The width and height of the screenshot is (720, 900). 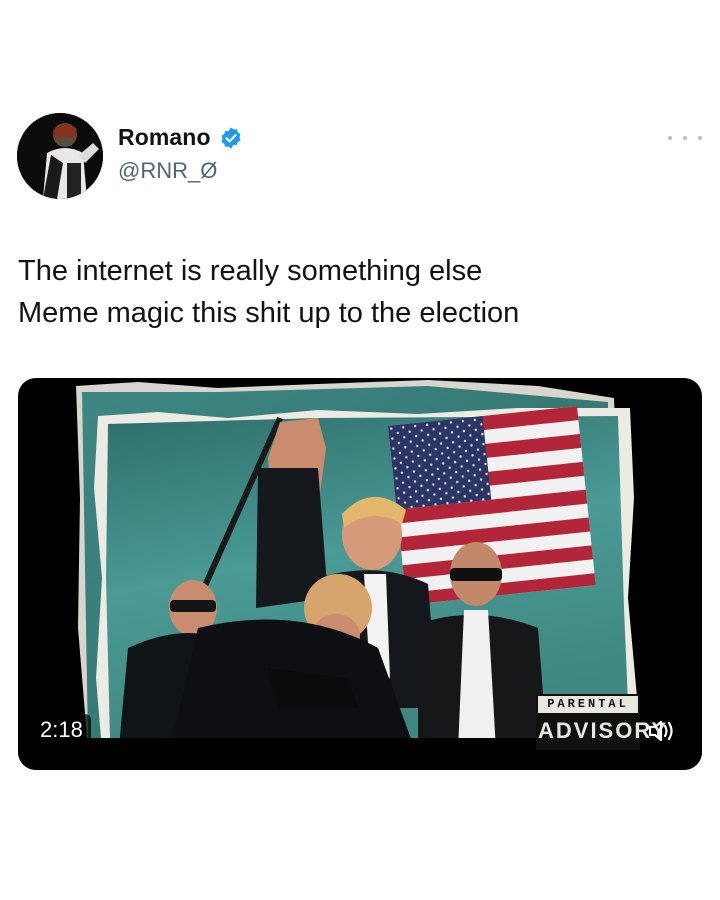 I want to click on speaker-glyph, so click(x=660, y=731).